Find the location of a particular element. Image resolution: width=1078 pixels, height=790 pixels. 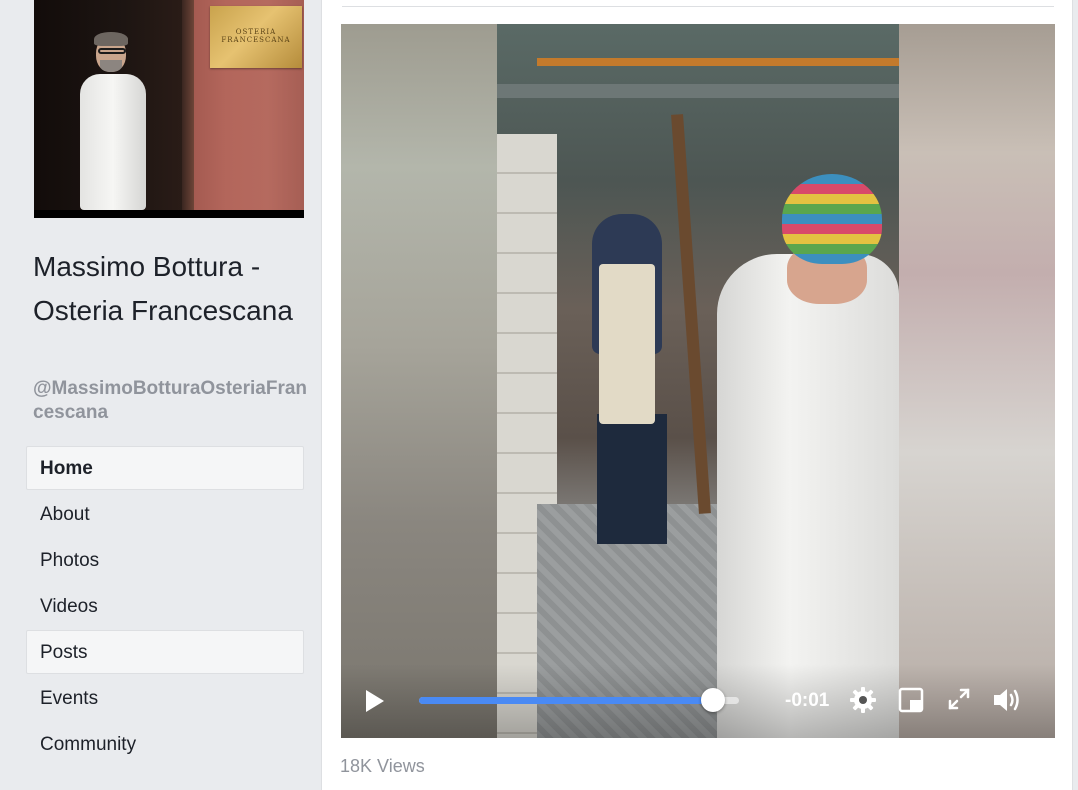

frame-dancer-legs is located at coordinates (632, 479).